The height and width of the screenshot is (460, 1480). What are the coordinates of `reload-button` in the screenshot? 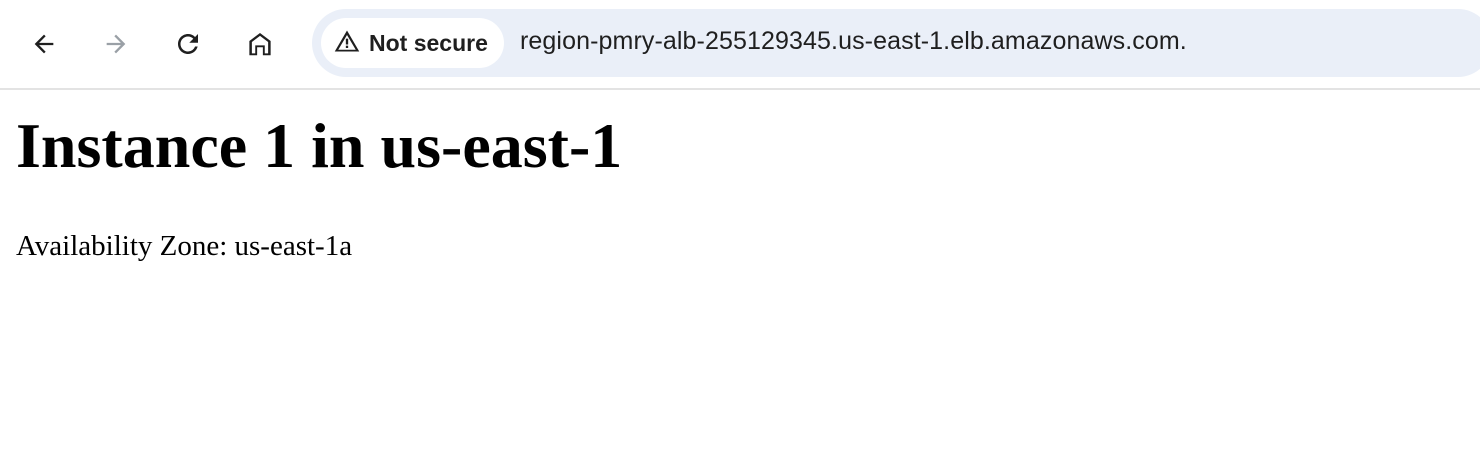 It's located at (188, 44).